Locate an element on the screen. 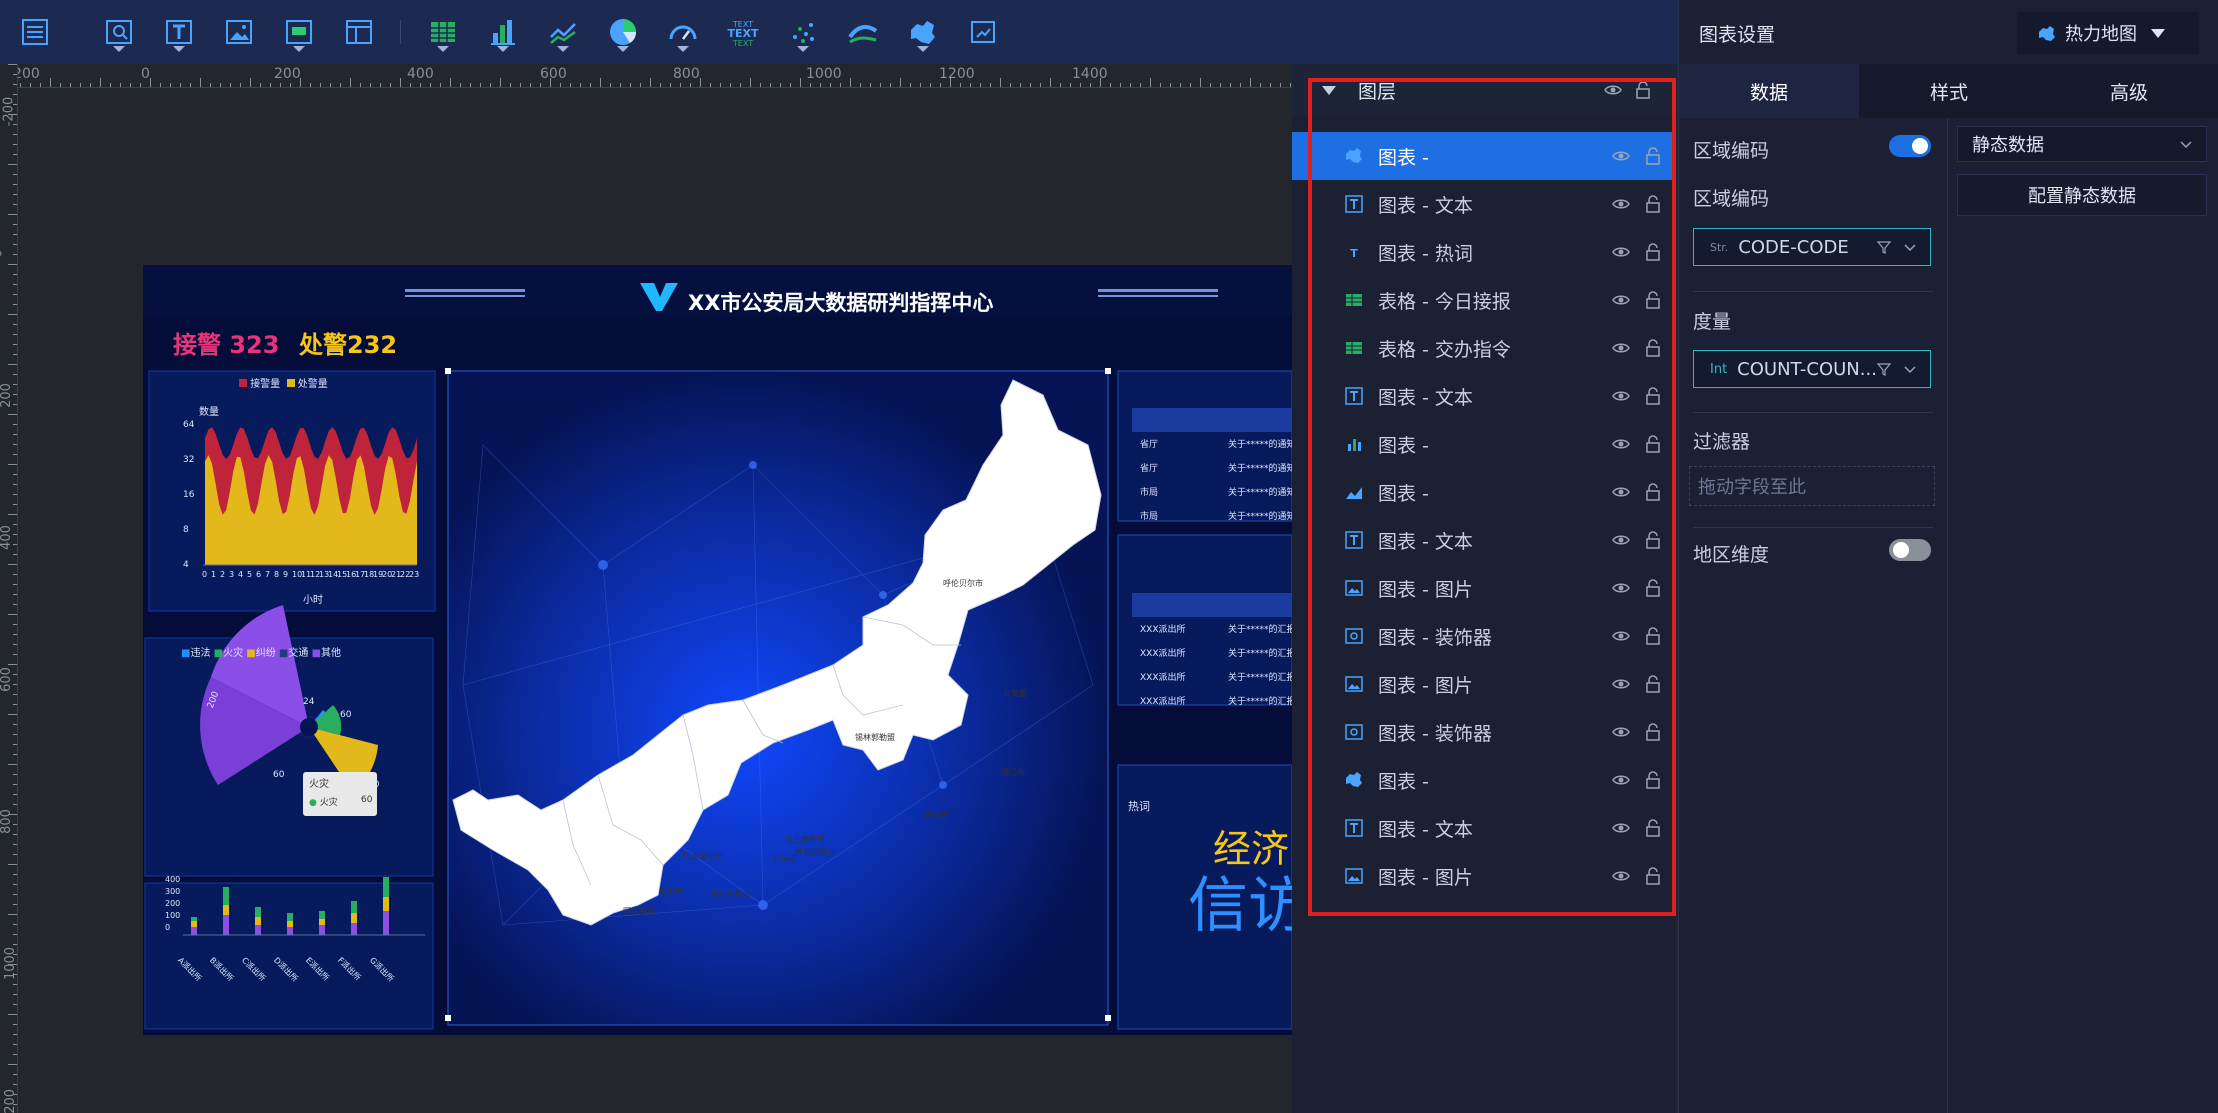 This screenshot has width=2218, height=1113. city-label: 通辽市 is located at coordinates (1013, 772).